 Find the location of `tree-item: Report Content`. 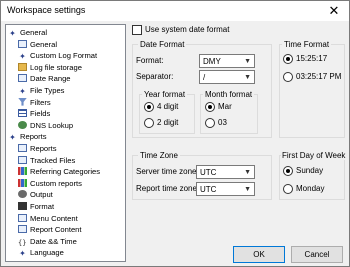

tree-item: Report Content is located at coordinates (50, 230).